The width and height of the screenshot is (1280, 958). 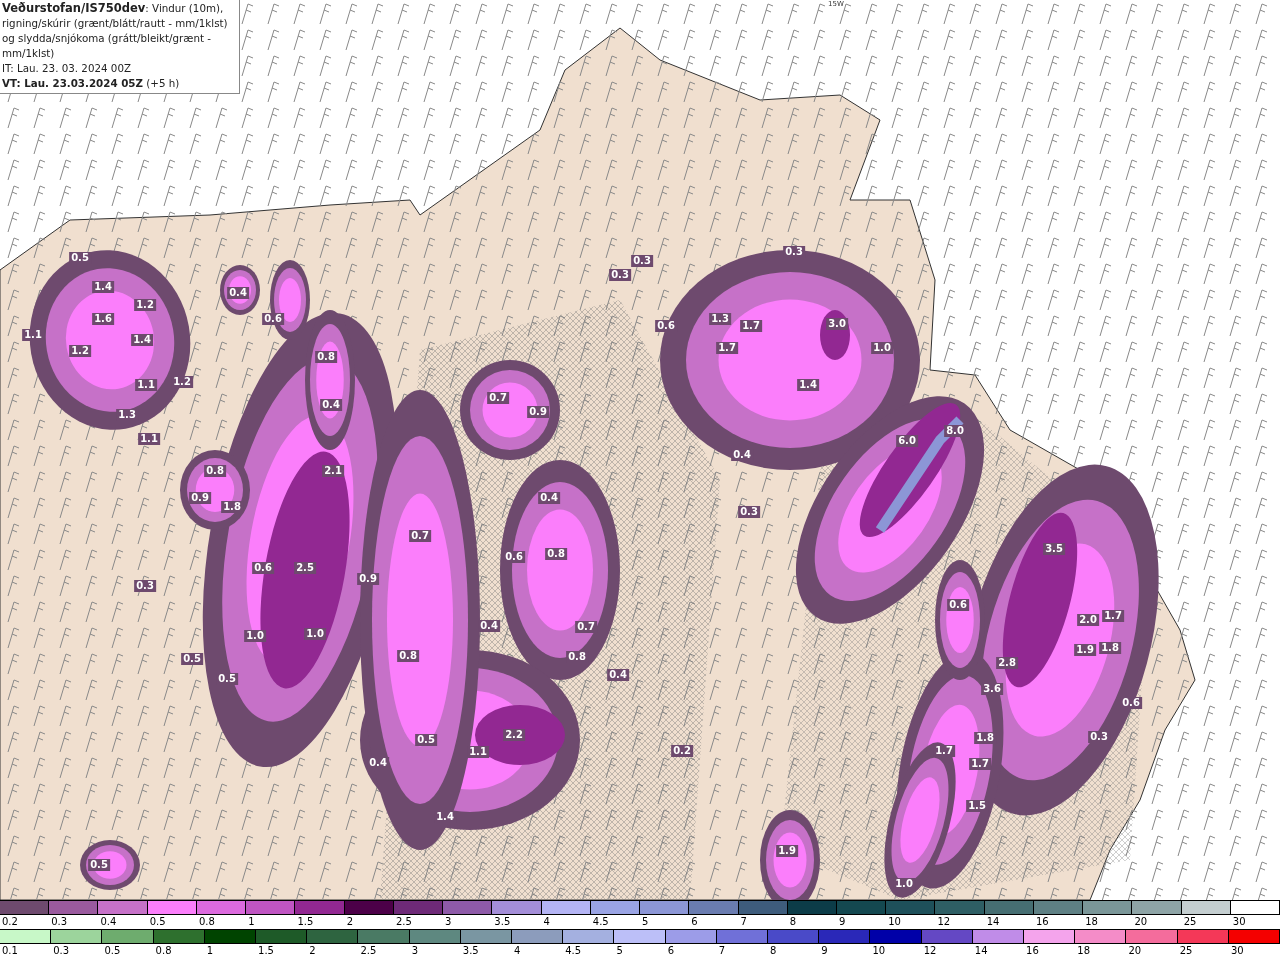 What do you see at coordinates (837, 324) in the screenshot?
I see `value-label: 3.0` at bounding box center [837, 324].